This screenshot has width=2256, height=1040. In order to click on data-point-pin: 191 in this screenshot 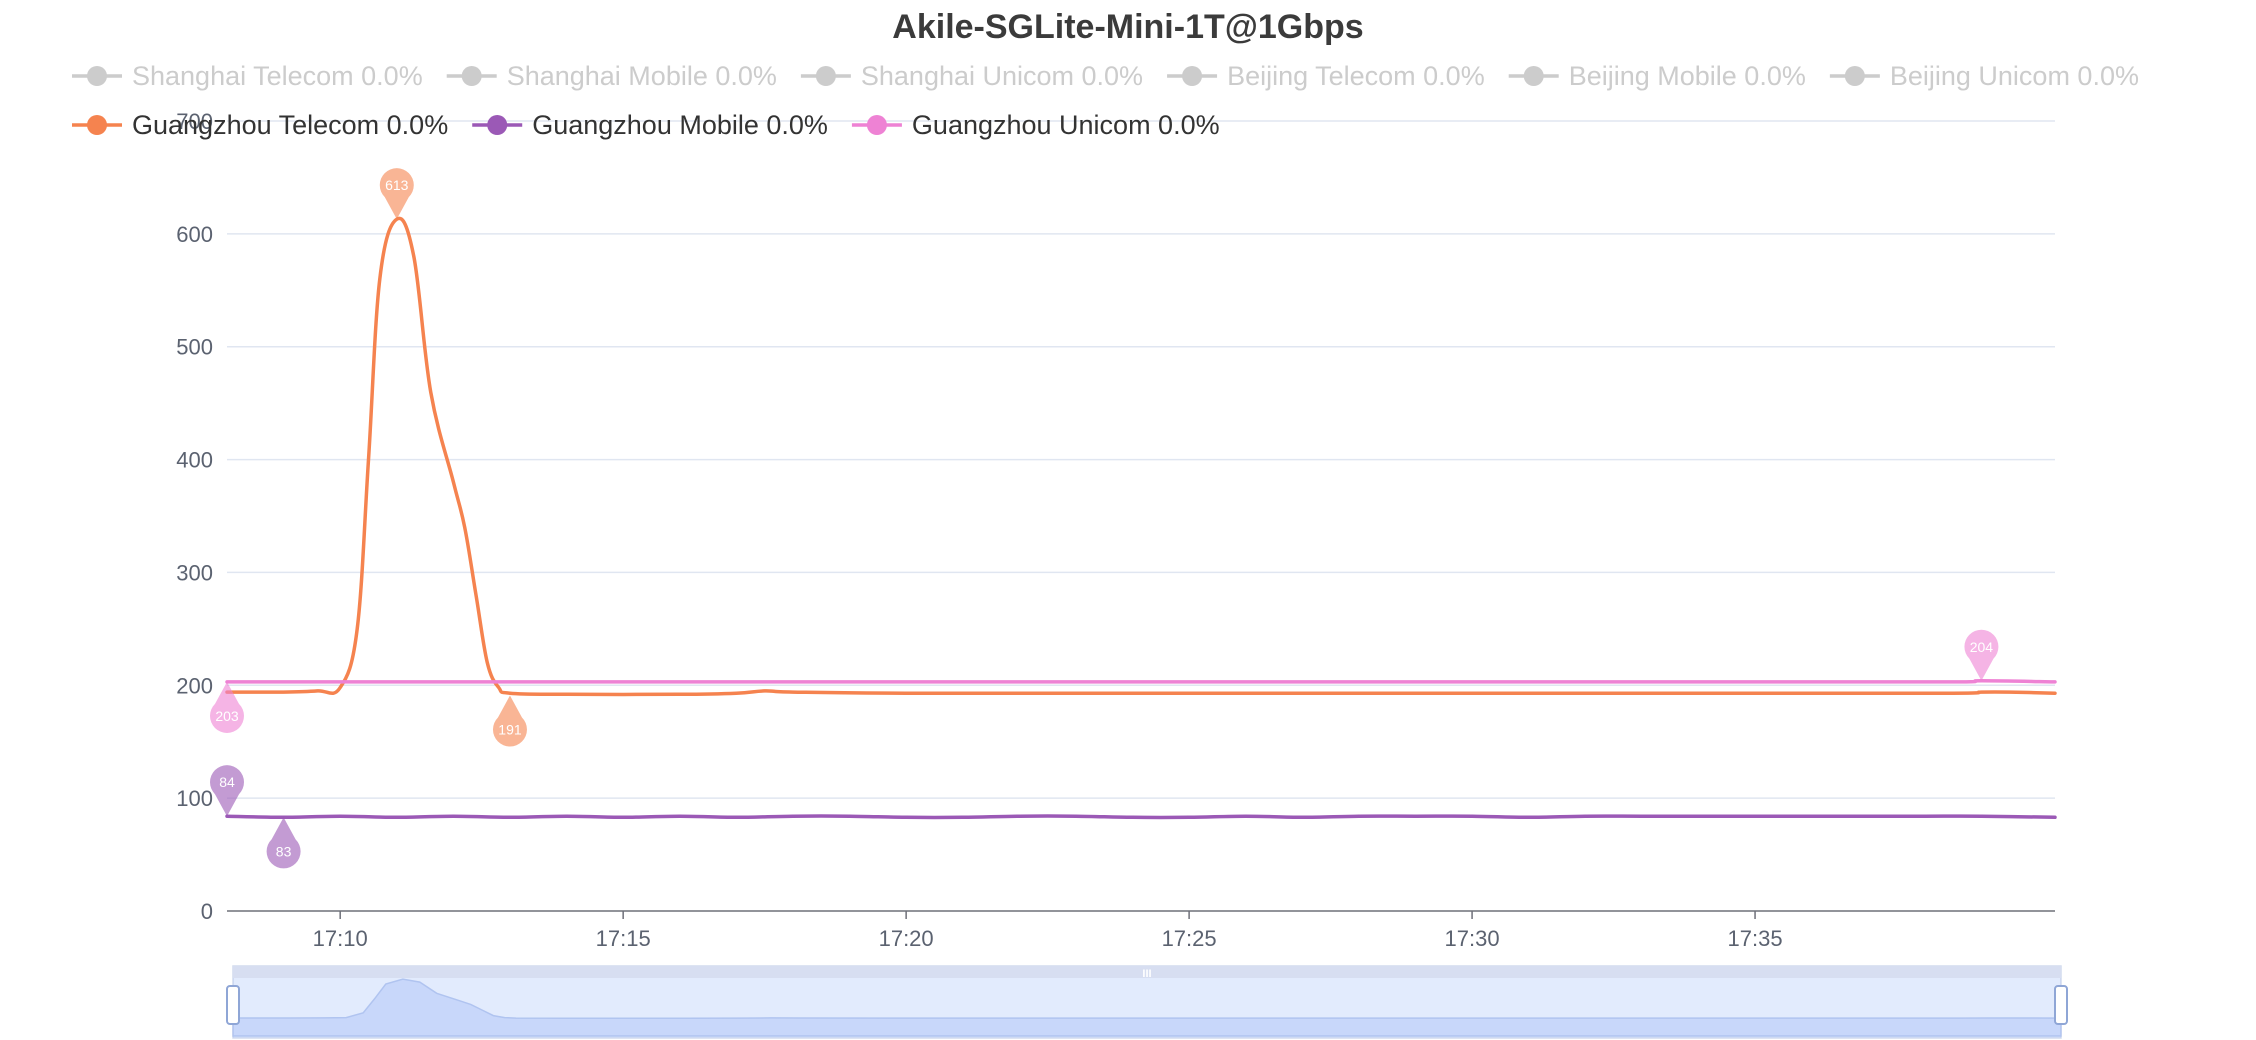, I will do `click(509, 721)`.